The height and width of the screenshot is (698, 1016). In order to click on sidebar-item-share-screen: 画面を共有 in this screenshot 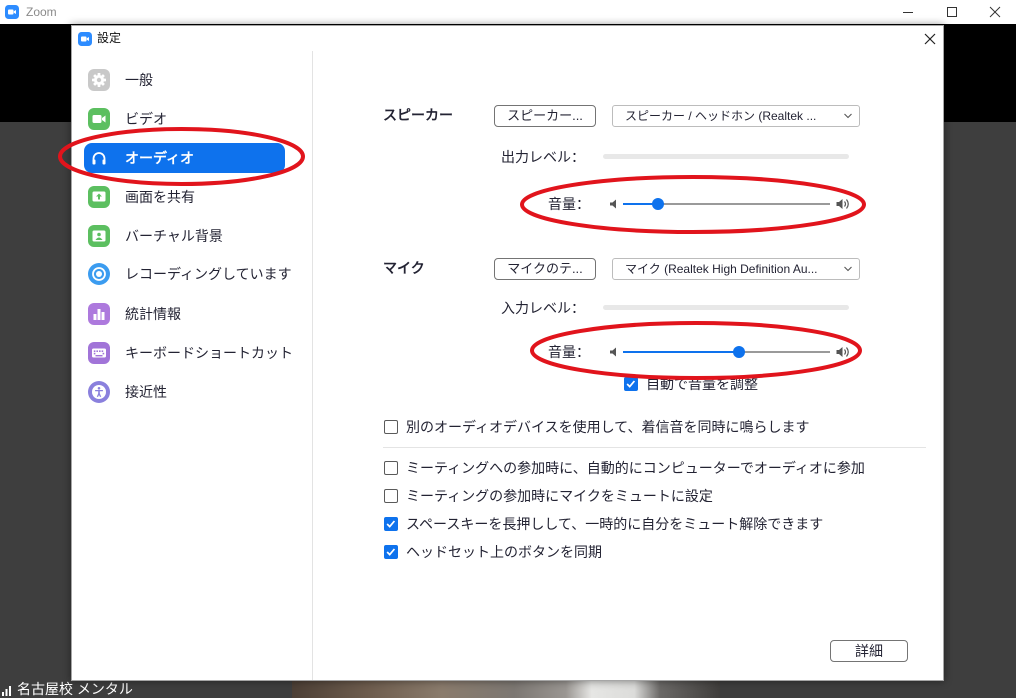, I will do `click(184, 197)`.